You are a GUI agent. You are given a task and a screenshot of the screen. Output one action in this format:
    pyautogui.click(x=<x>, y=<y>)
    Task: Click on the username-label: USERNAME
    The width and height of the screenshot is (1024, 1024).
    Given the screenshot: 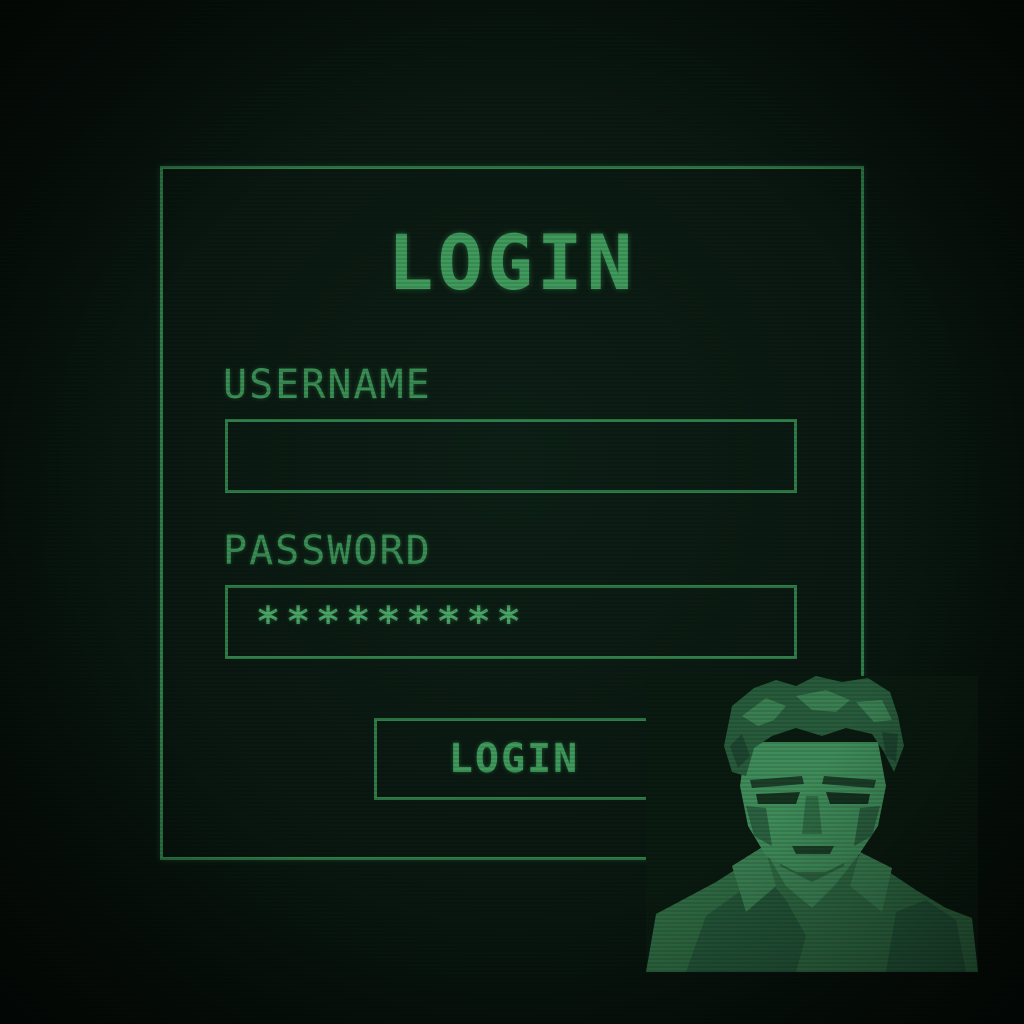 What is the action you would take?
    pyautogui.click(x=327, y=385)
    